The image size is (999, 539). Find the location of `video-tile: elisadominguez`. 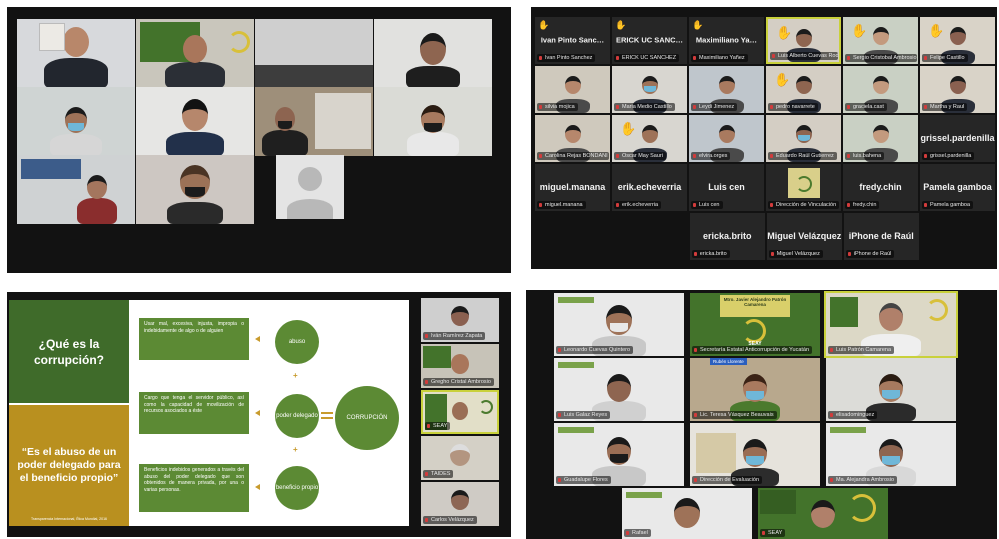

video-tile: elisadominguez is located at coordinates (891, 389).